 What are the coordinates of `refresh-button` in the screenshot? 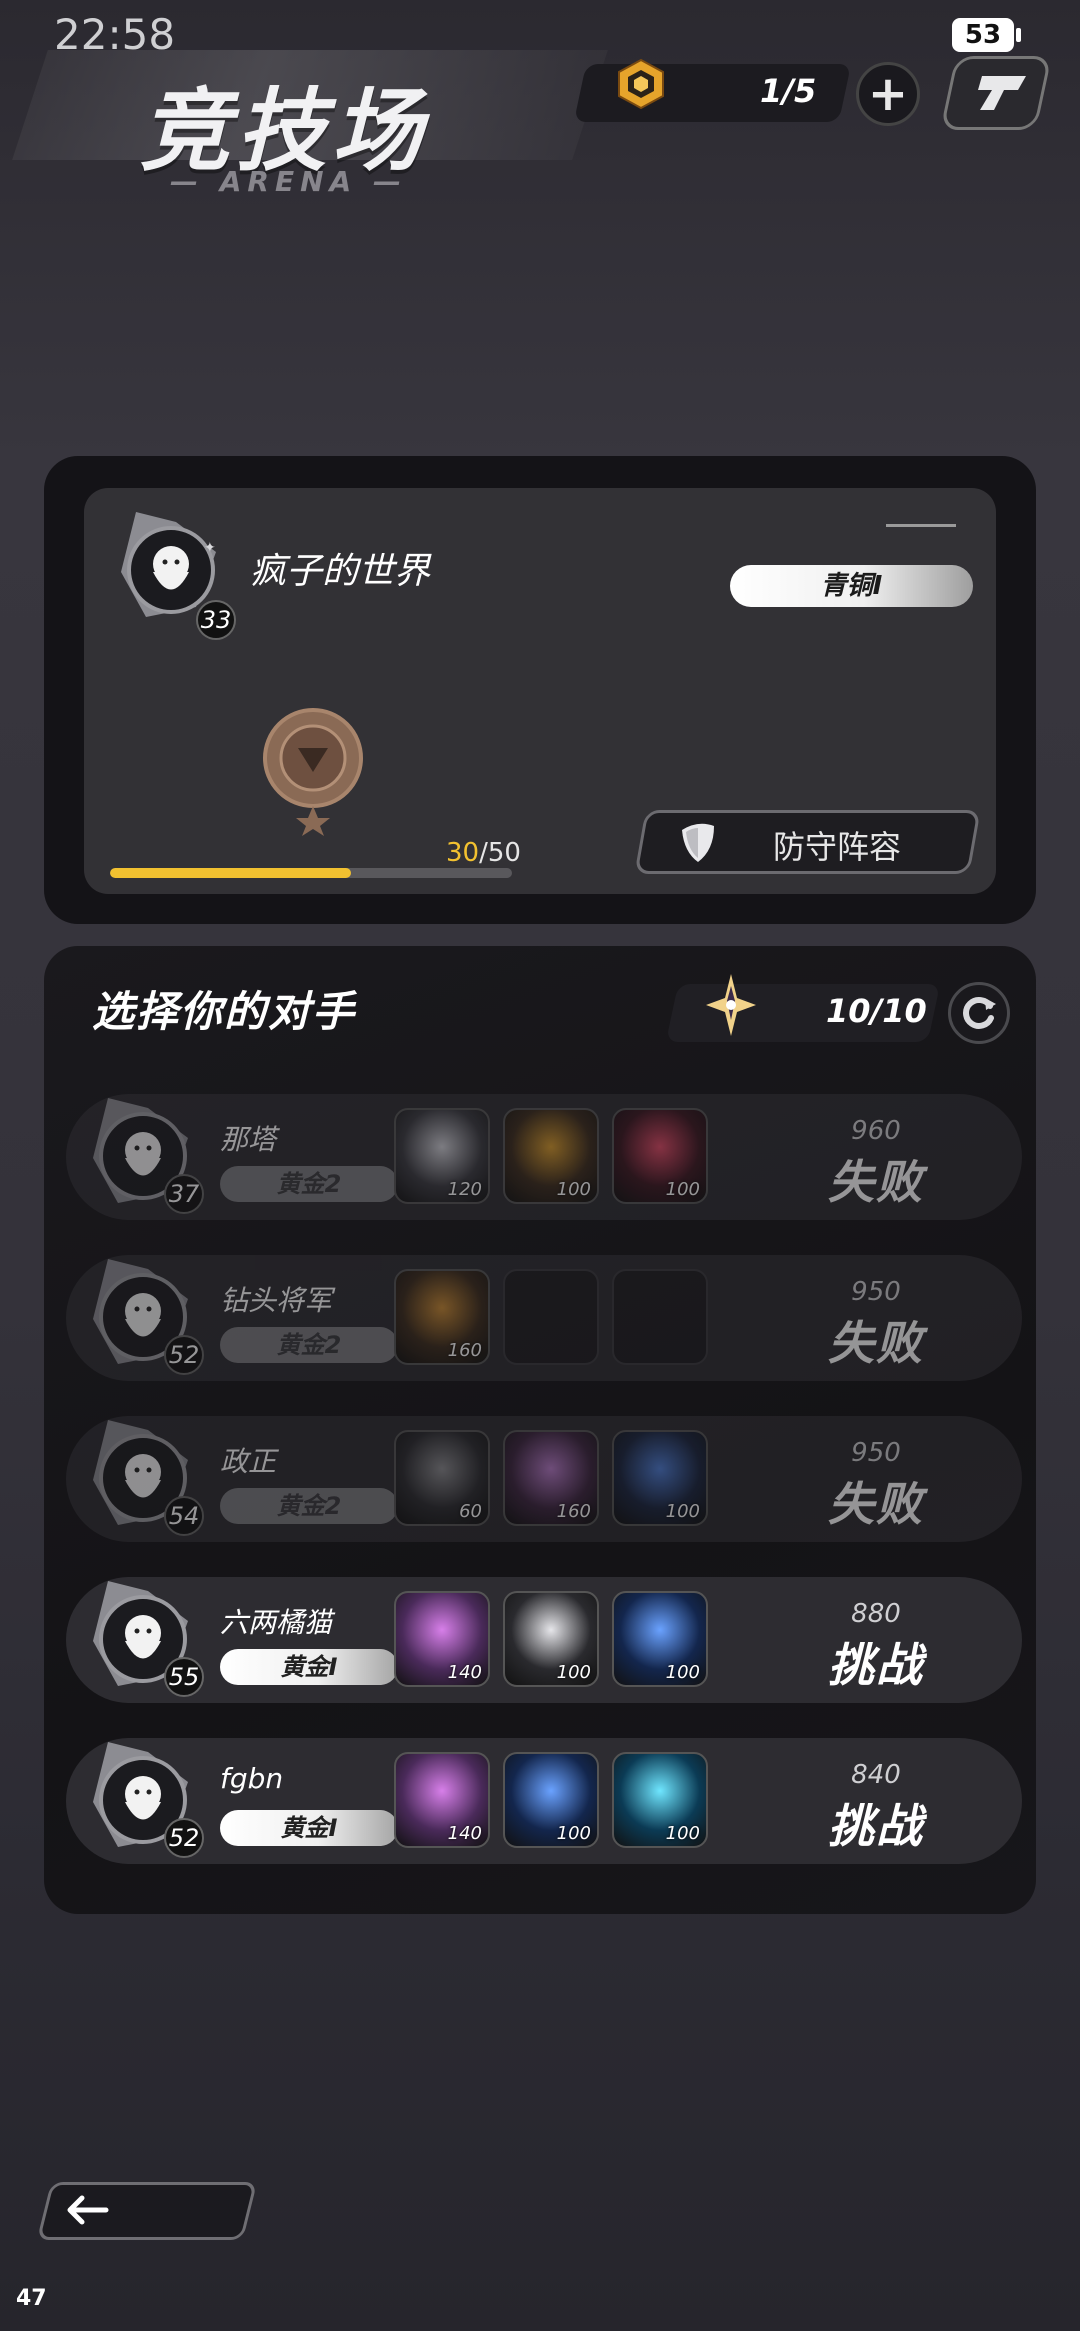 It's located at (979, 1013).